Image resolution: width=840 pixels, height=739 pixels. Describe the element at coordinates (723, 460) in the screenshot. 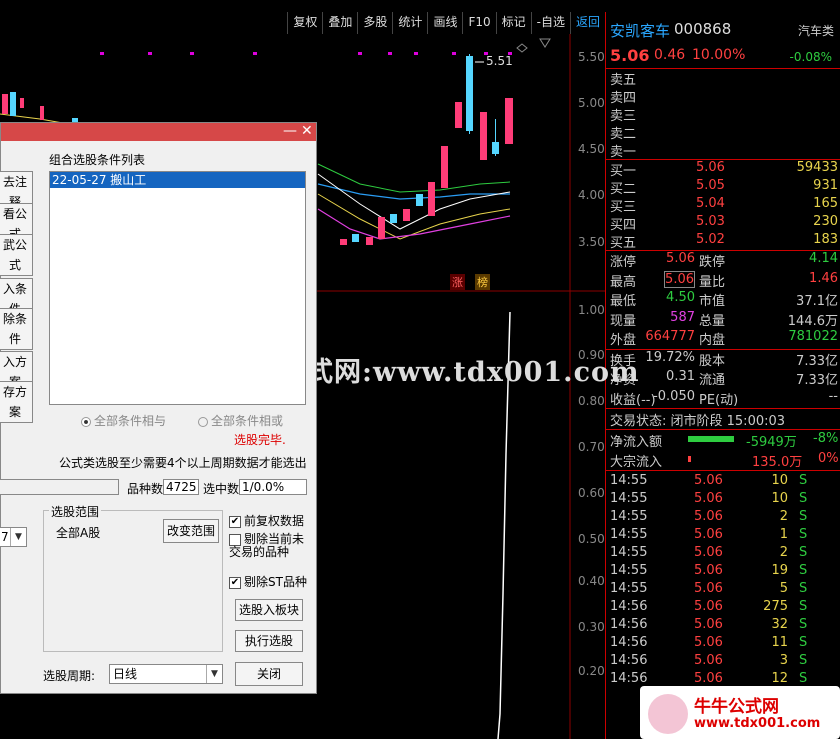

I see `bigflow-row: 大宗流入 135.0万 0%` at that location.